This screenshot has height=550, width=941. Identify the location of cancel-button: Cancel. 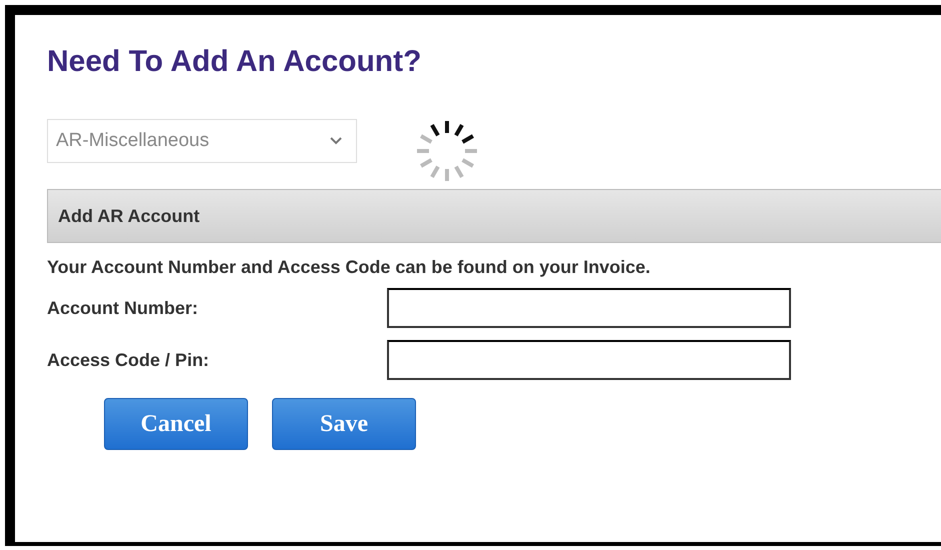
(176, 424).